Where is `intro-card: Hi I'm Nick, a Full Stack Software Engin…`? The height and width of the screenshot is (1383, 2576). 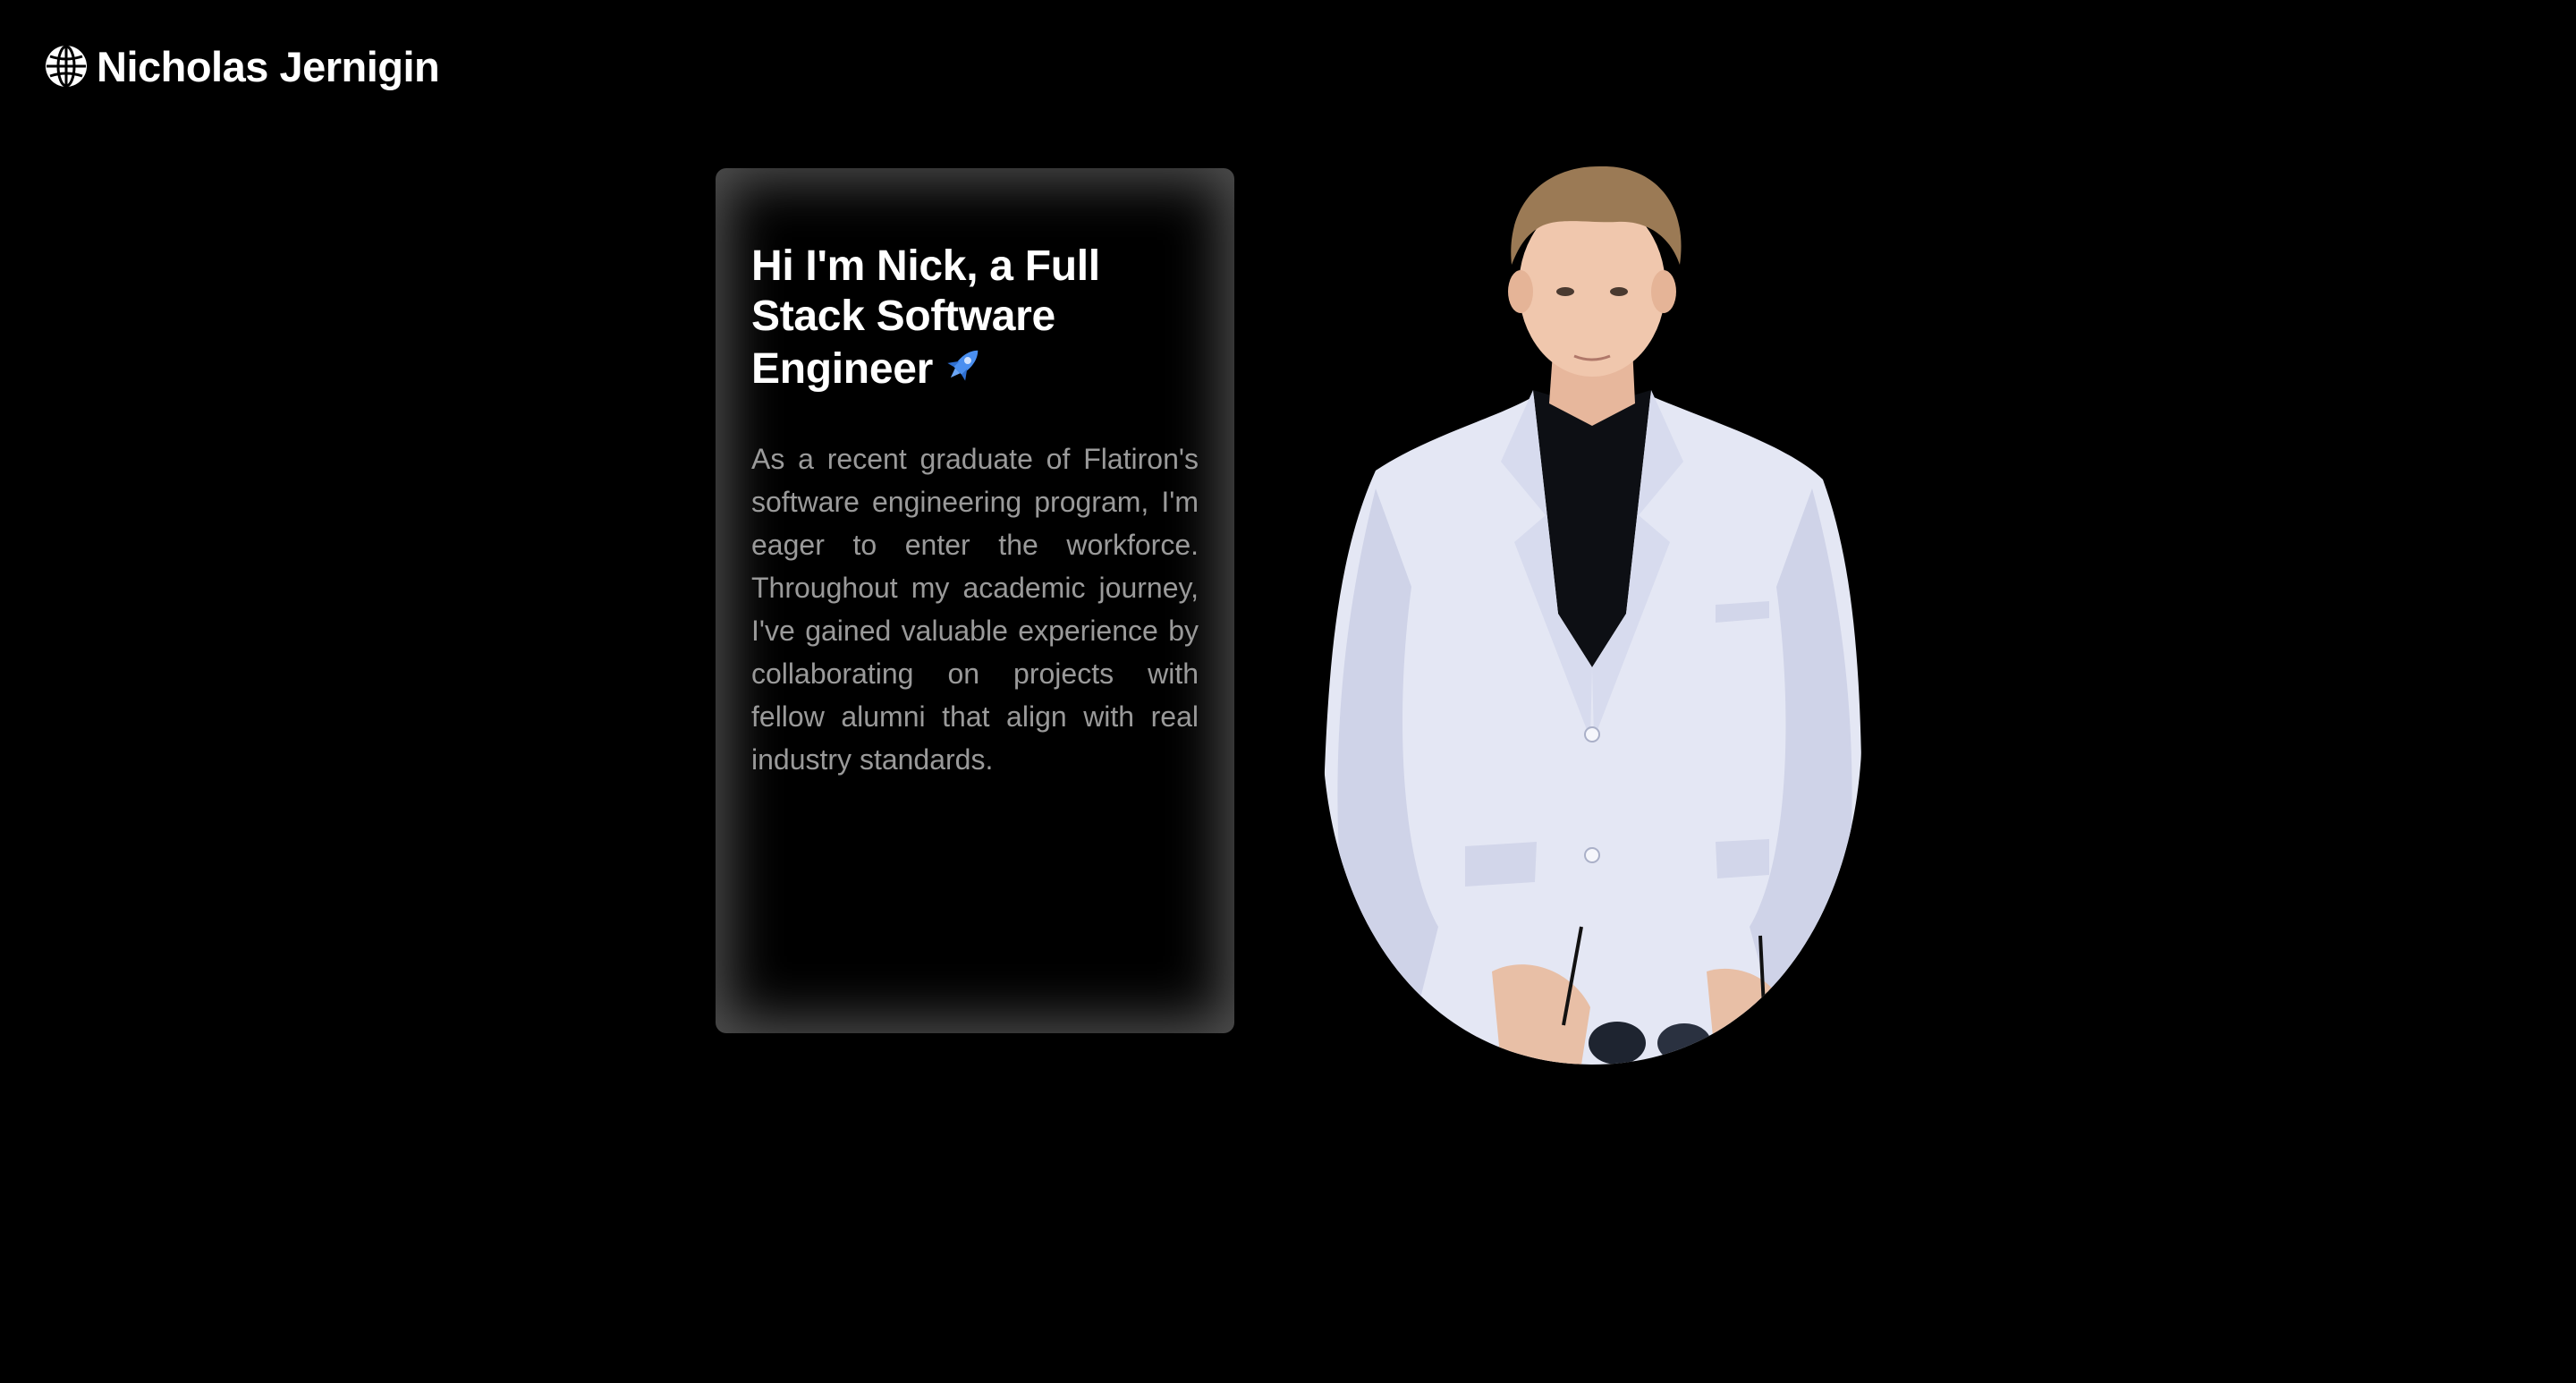 intro-card: Hi I'm Nick, a Full Stack Software Engin… is located at coordinates (975, 600).